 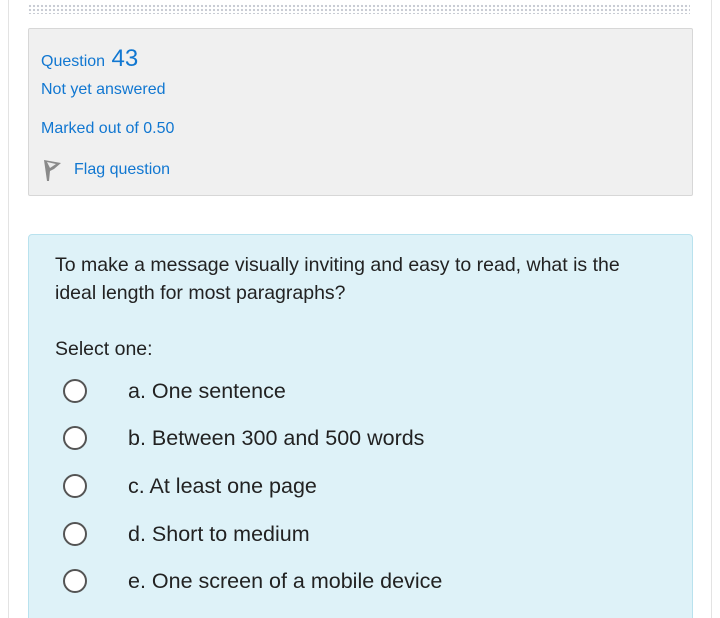 I want to click on radio-button-c, so click(x=75, y=486).